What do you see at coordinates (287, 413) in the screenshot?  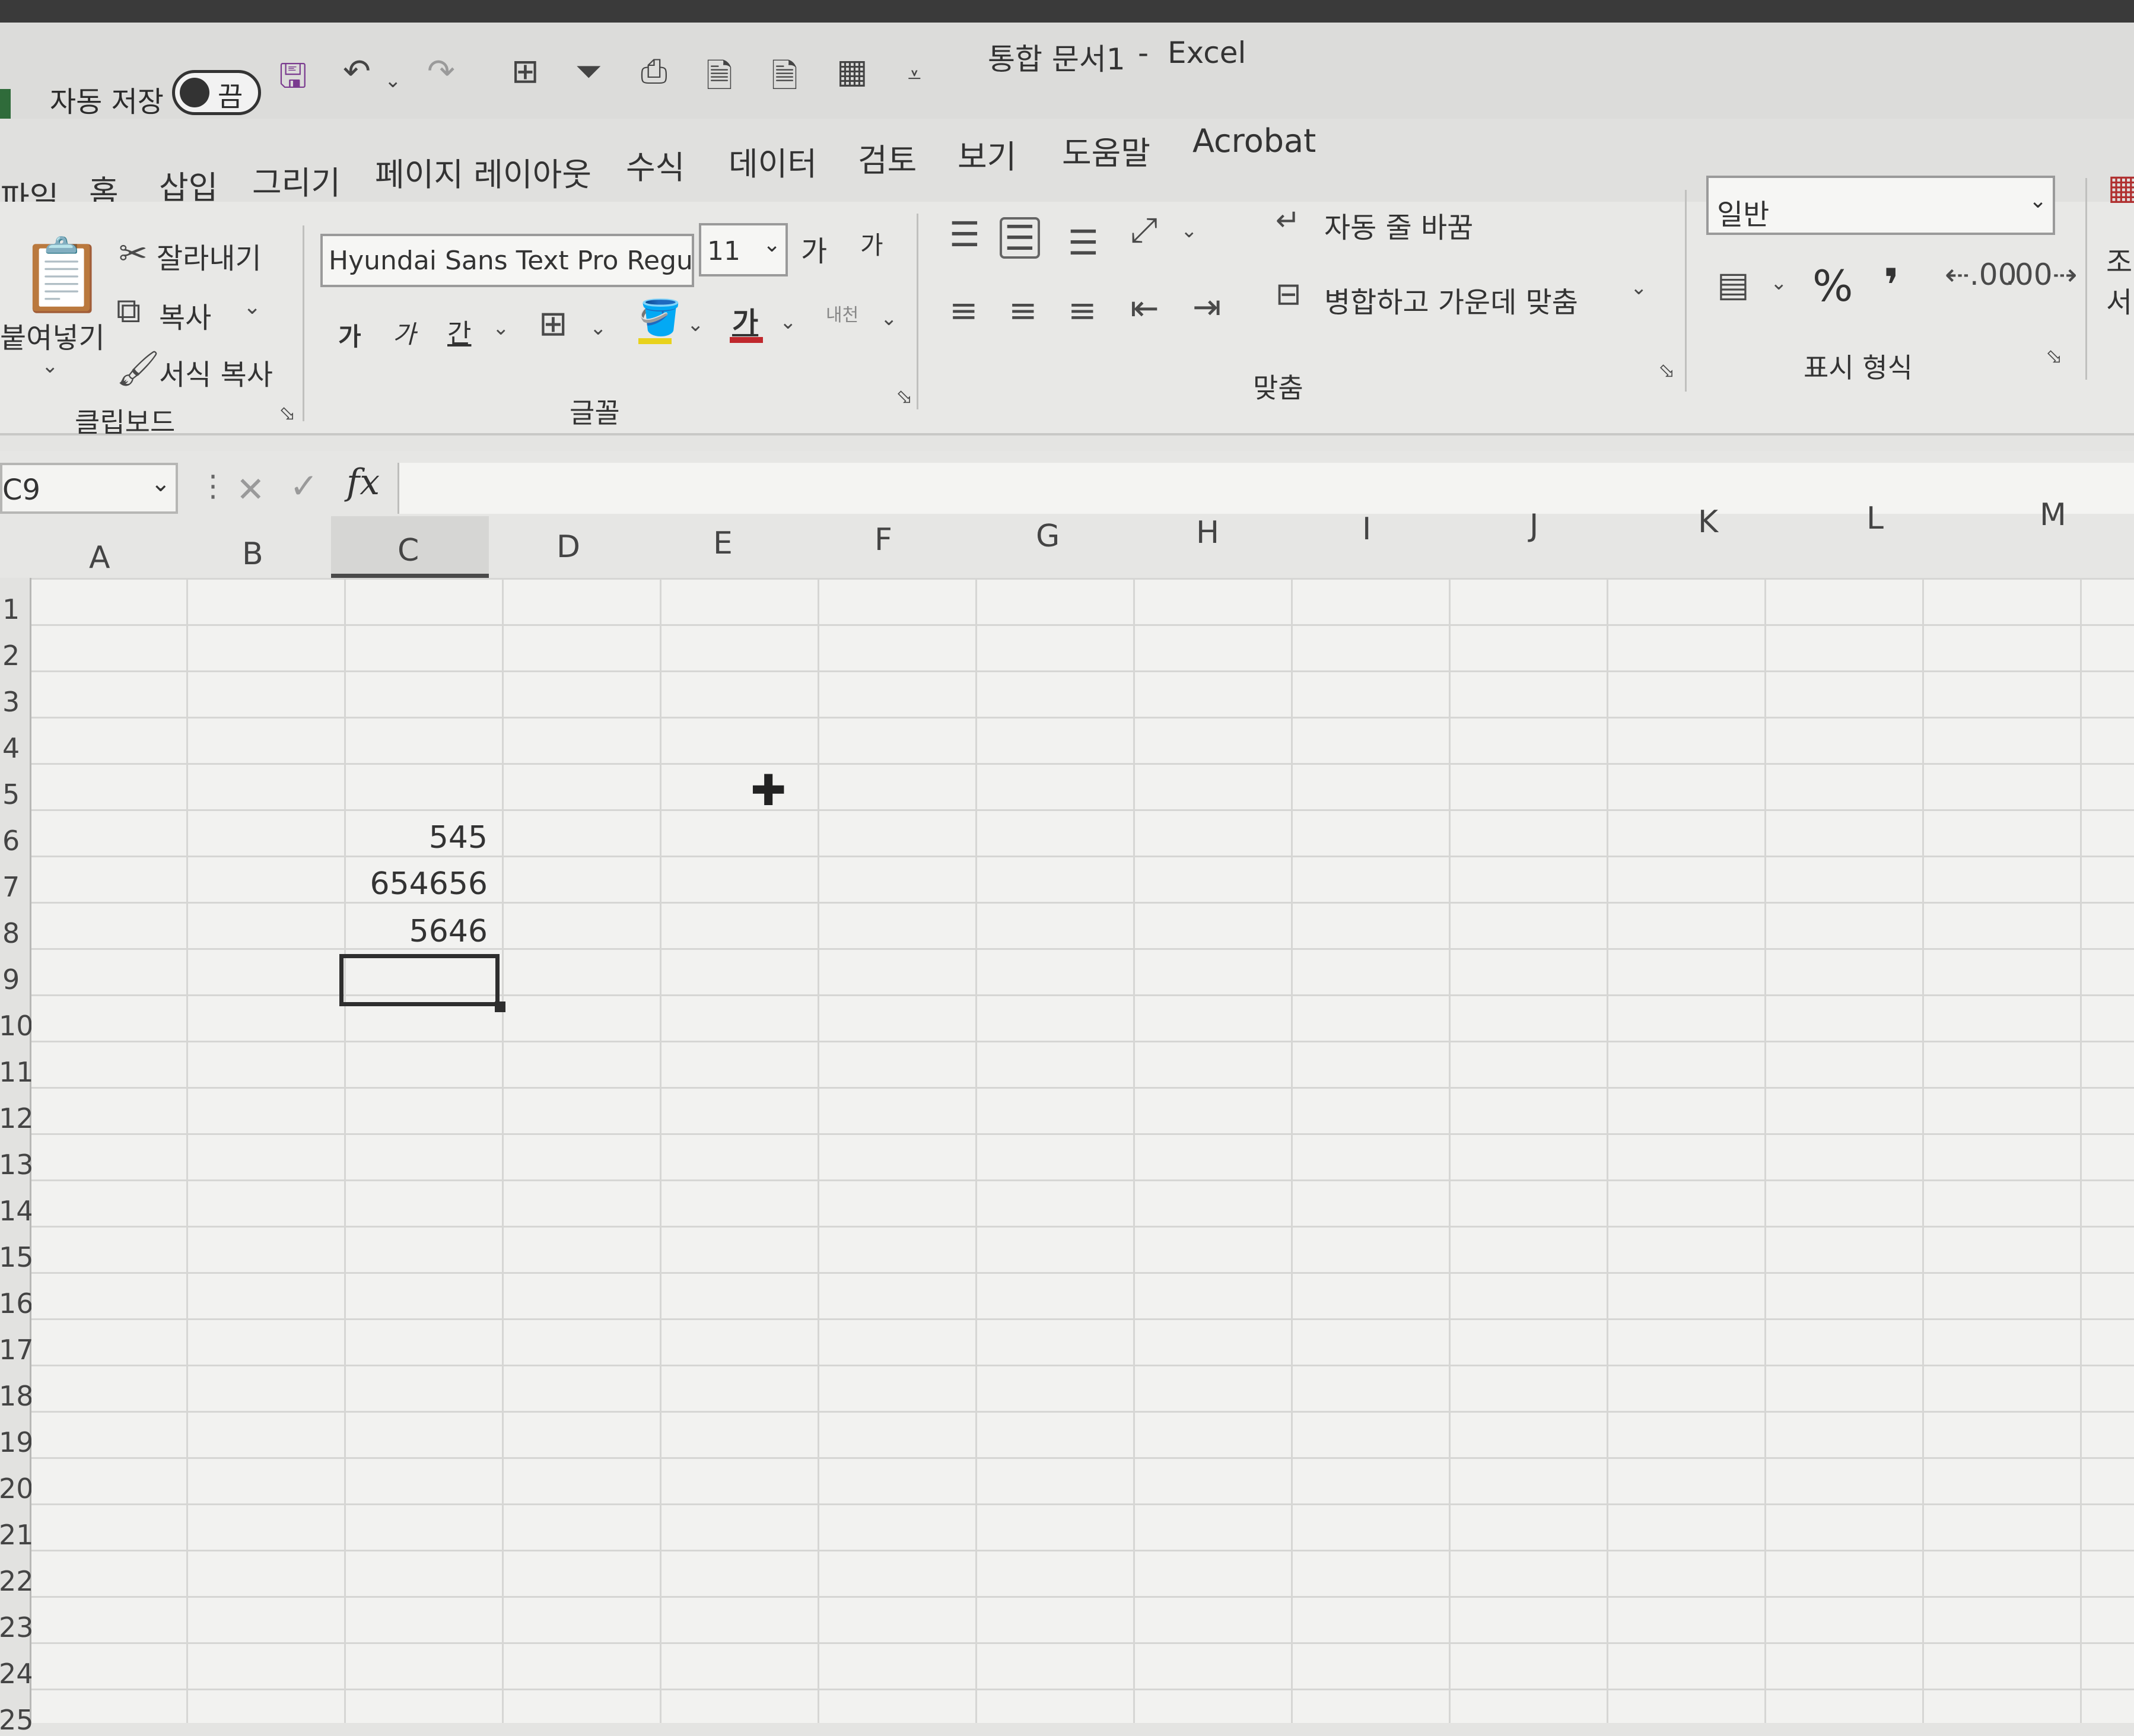 I see `clipboard-launcher-icon: ⬂` at bounding box center [287, 413].